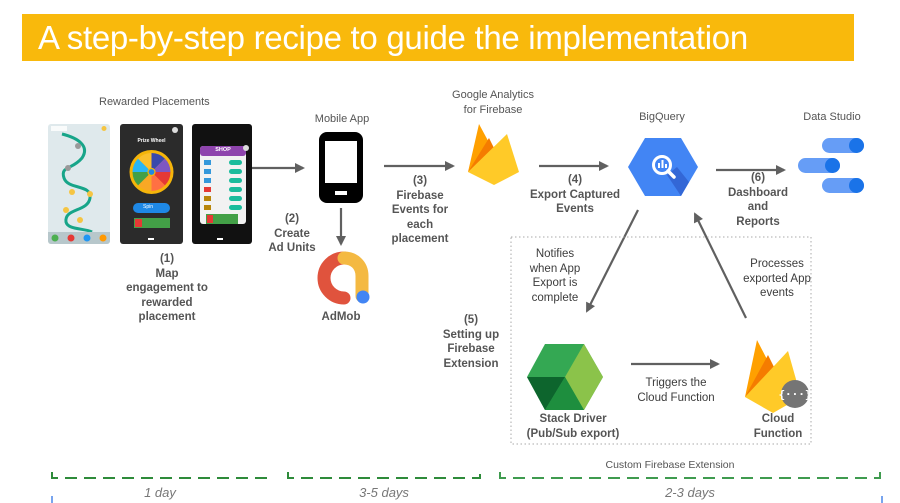 The width and height of the screenshot is (900, 503). What do you see at coordinates (565, 377) in the screenshot?
I see `stack-driver-icon` at bounding box center [565, 377].